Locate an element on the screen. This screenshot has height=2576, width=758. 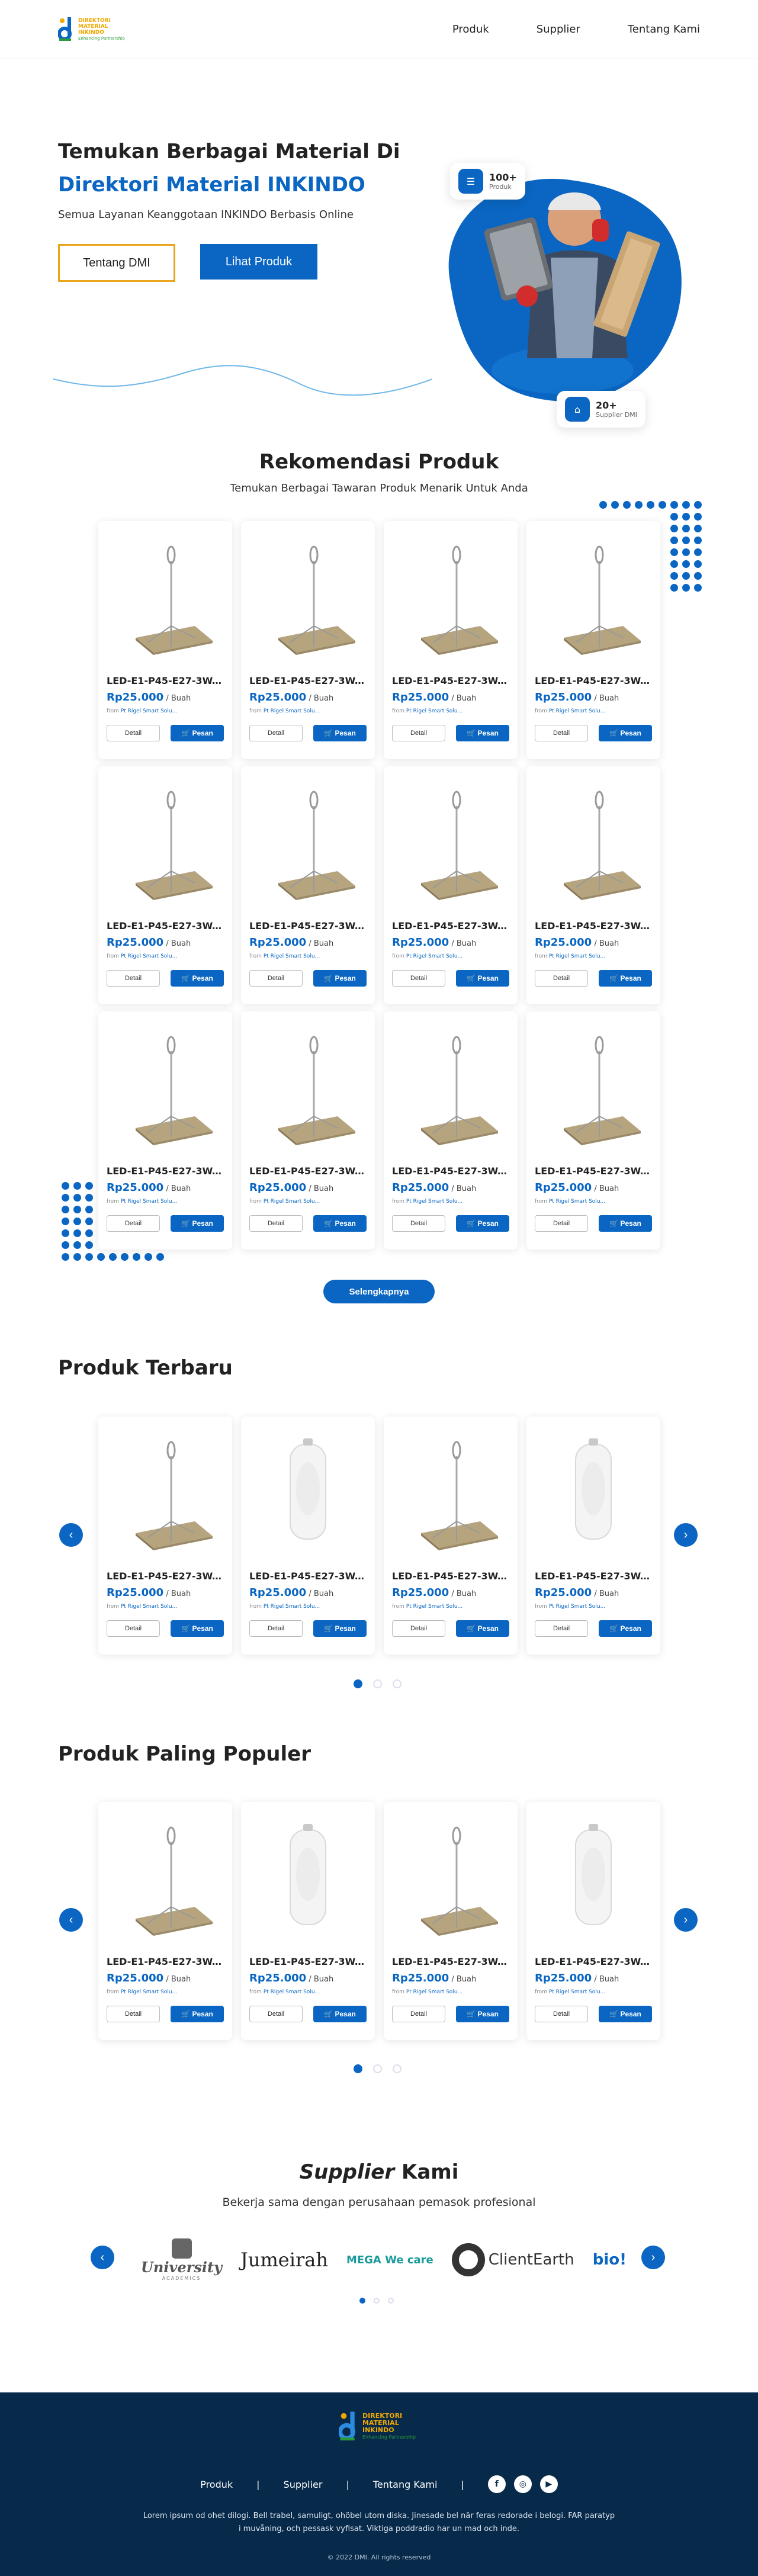
footer-nav-supplier: Supplier is located at coordinates (304, 2484).